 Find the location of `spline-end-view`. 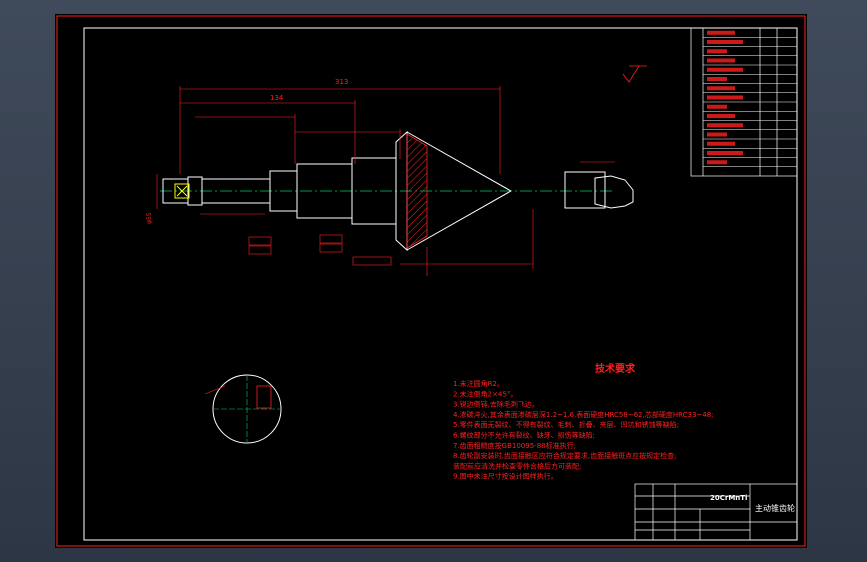

spline-end-view is located at coordinates (599, 185).